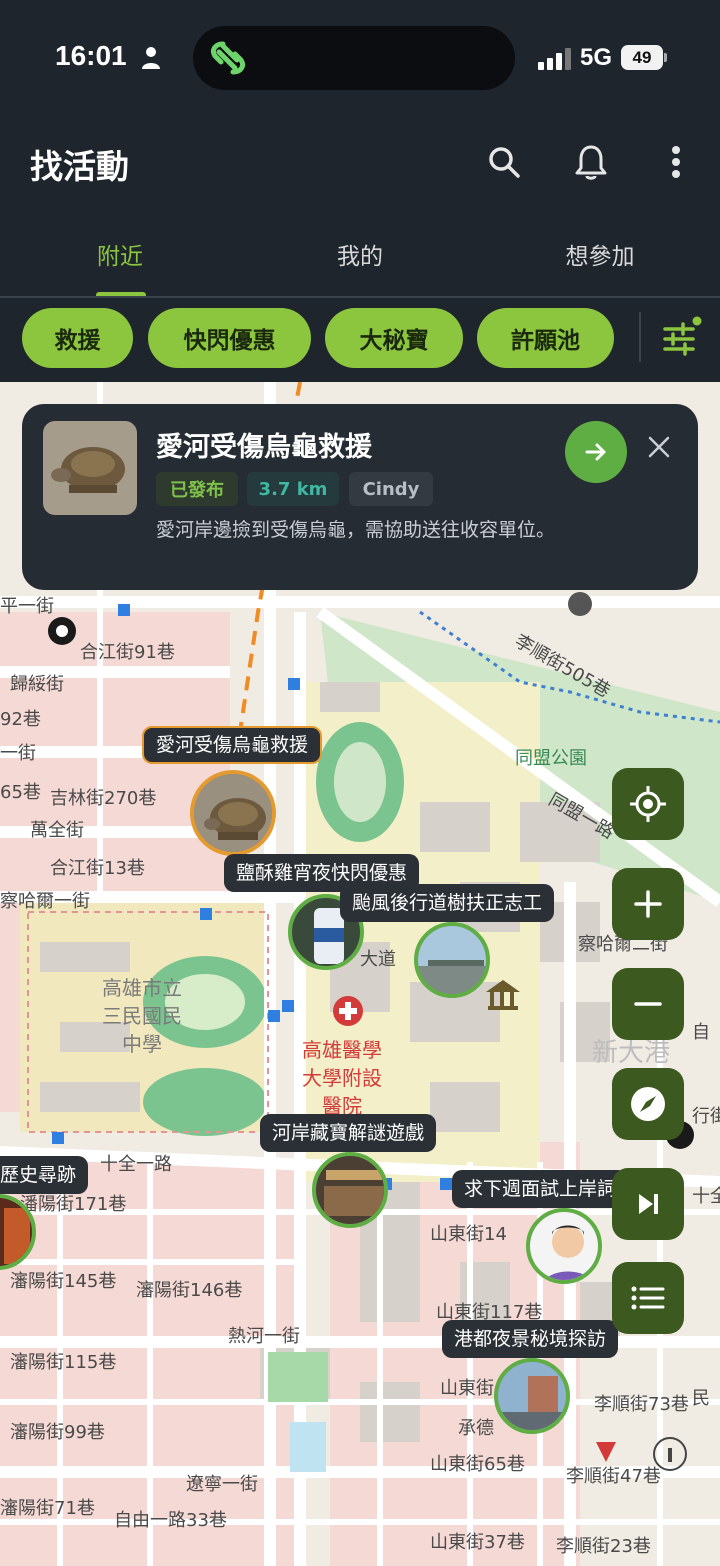  I want to click on map-label: 行街, so click(706, 1116).